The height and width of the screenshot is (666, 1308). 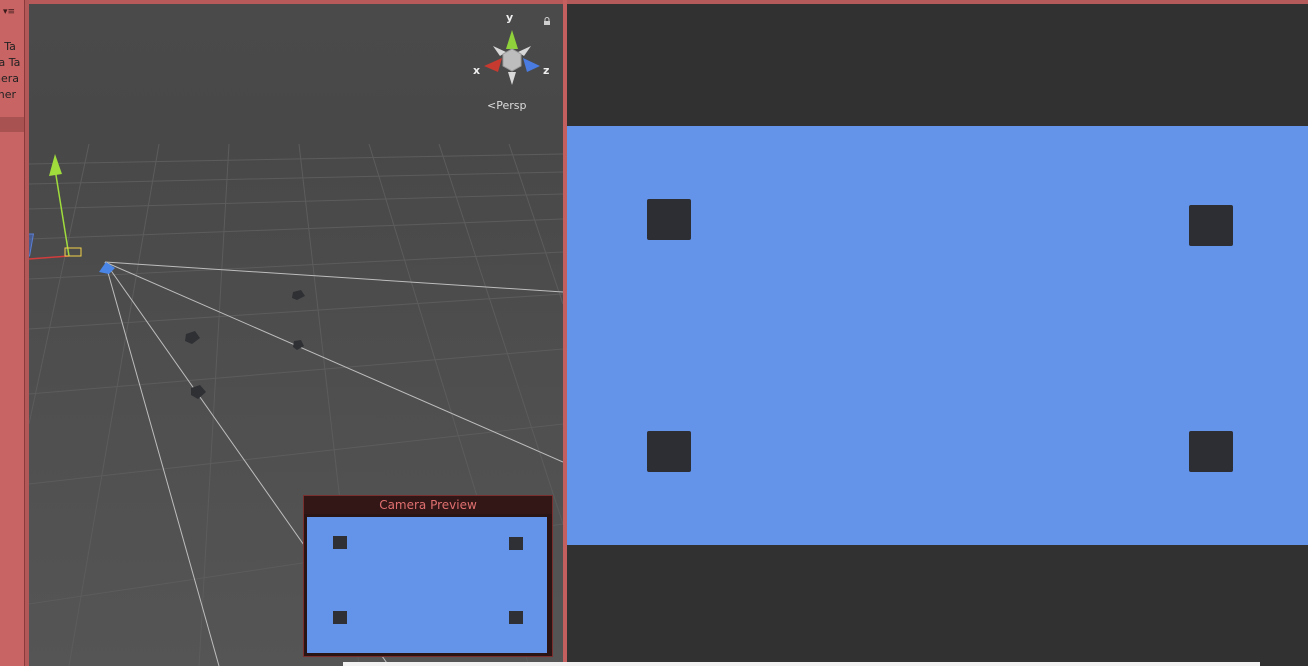 I want to click on hierarchy-item: ra Ta, so click(x=10, y=62).